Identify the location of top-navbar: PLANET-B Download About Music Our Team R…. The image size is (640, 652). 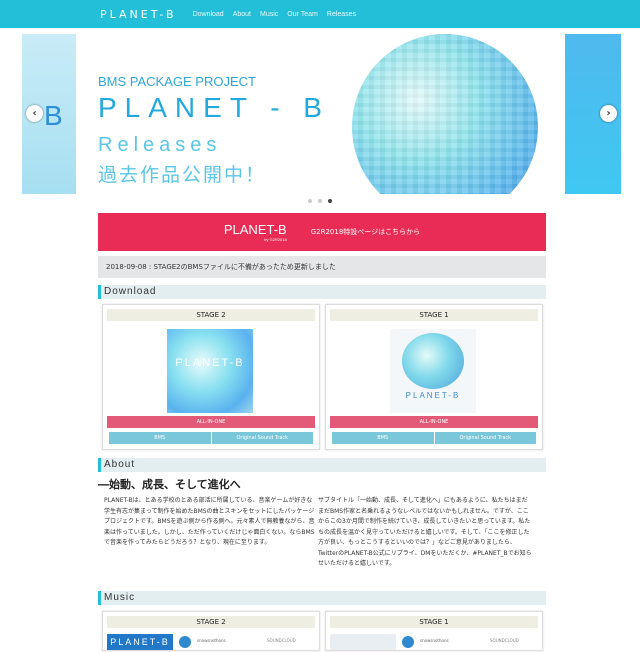
(320, 14).